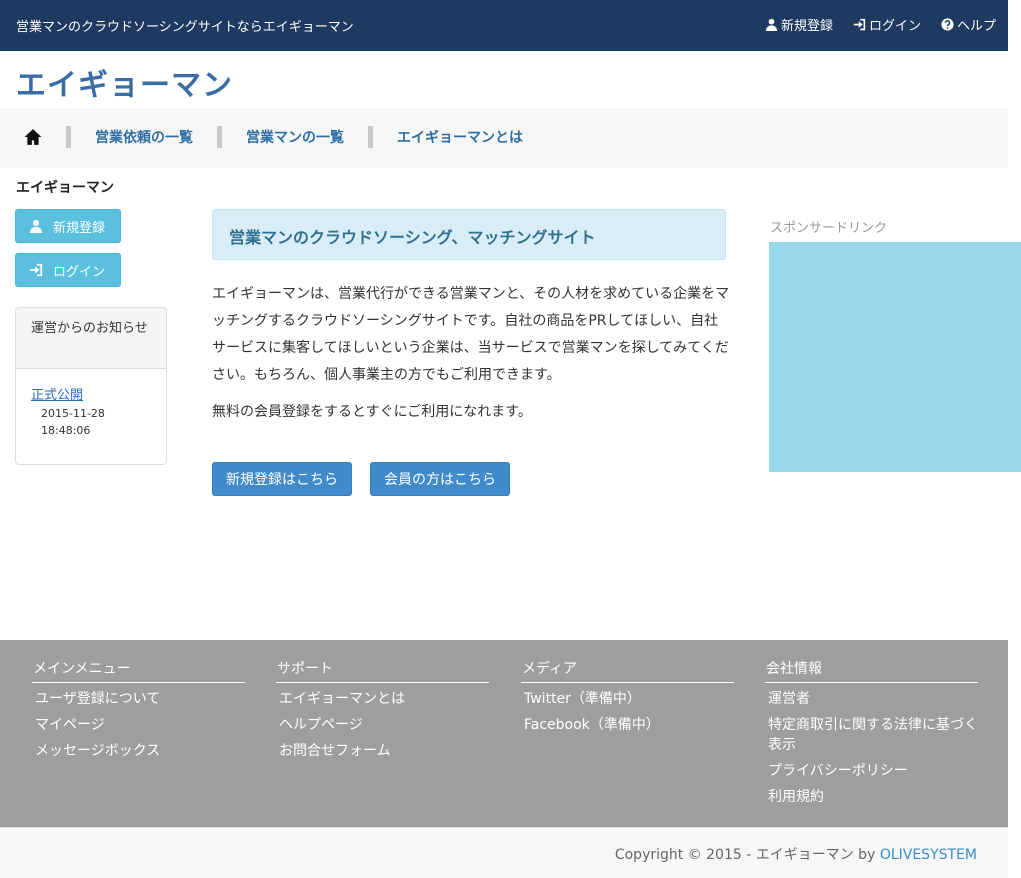  What do you see at coordinates (295, 137) in the screenshot?
I see `menu-item-salesmen: 営業マンの一覧` at bounding box center [295, 137].